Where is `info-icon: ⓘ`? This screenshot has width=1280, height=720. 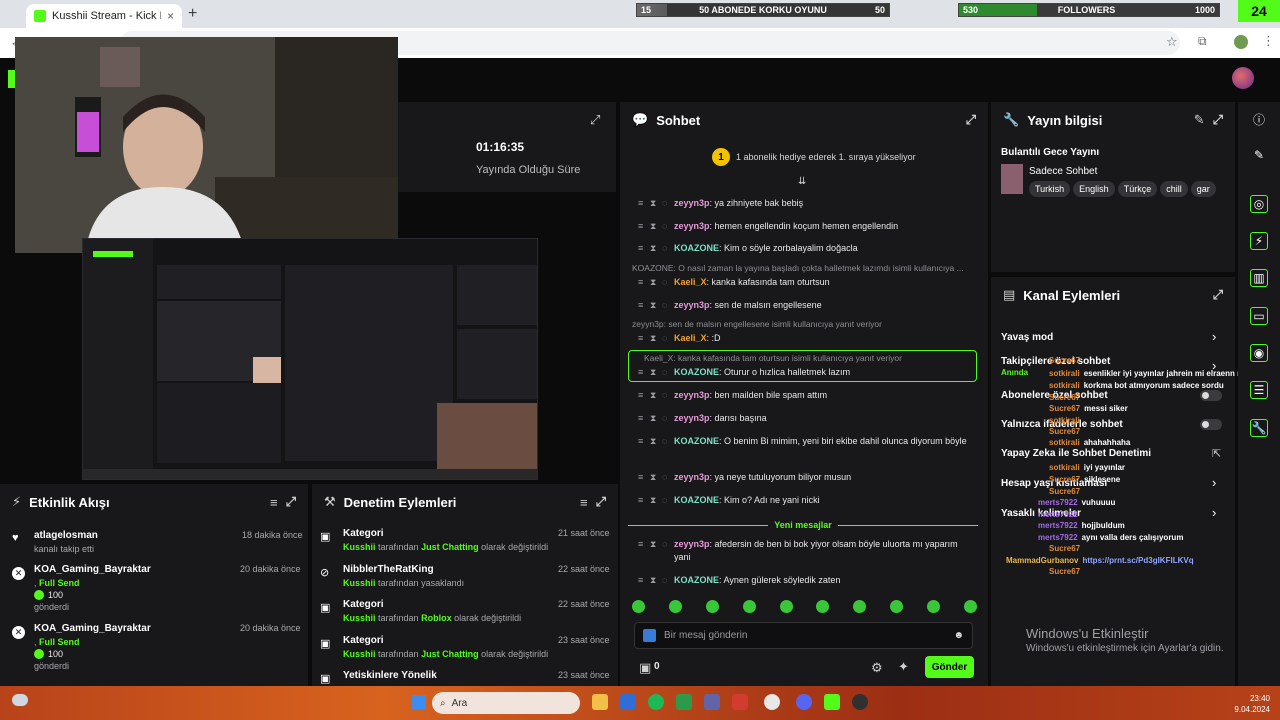
info-icon: ⓘ is located at coordinates (1259, 119).